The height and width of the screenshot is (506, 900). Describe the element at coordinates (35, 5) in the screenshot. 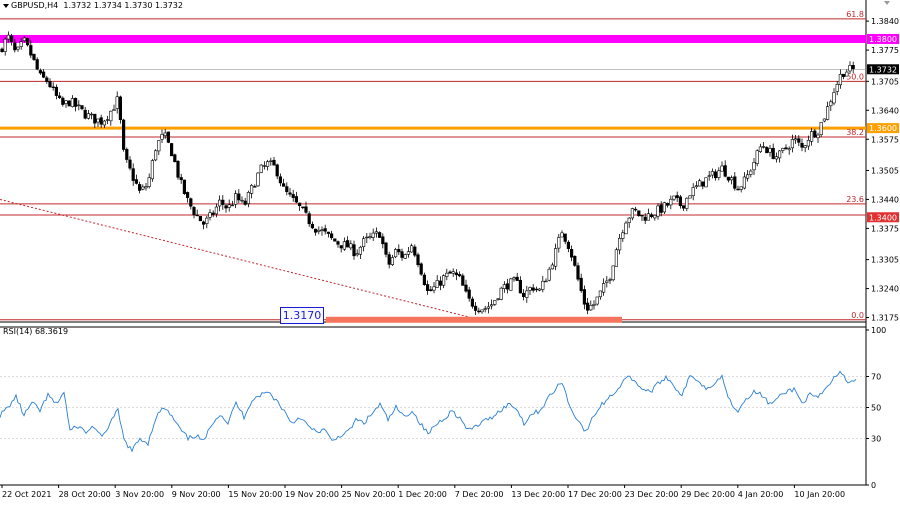

I see `symbol-label: GBPUSD,H4` at that location.